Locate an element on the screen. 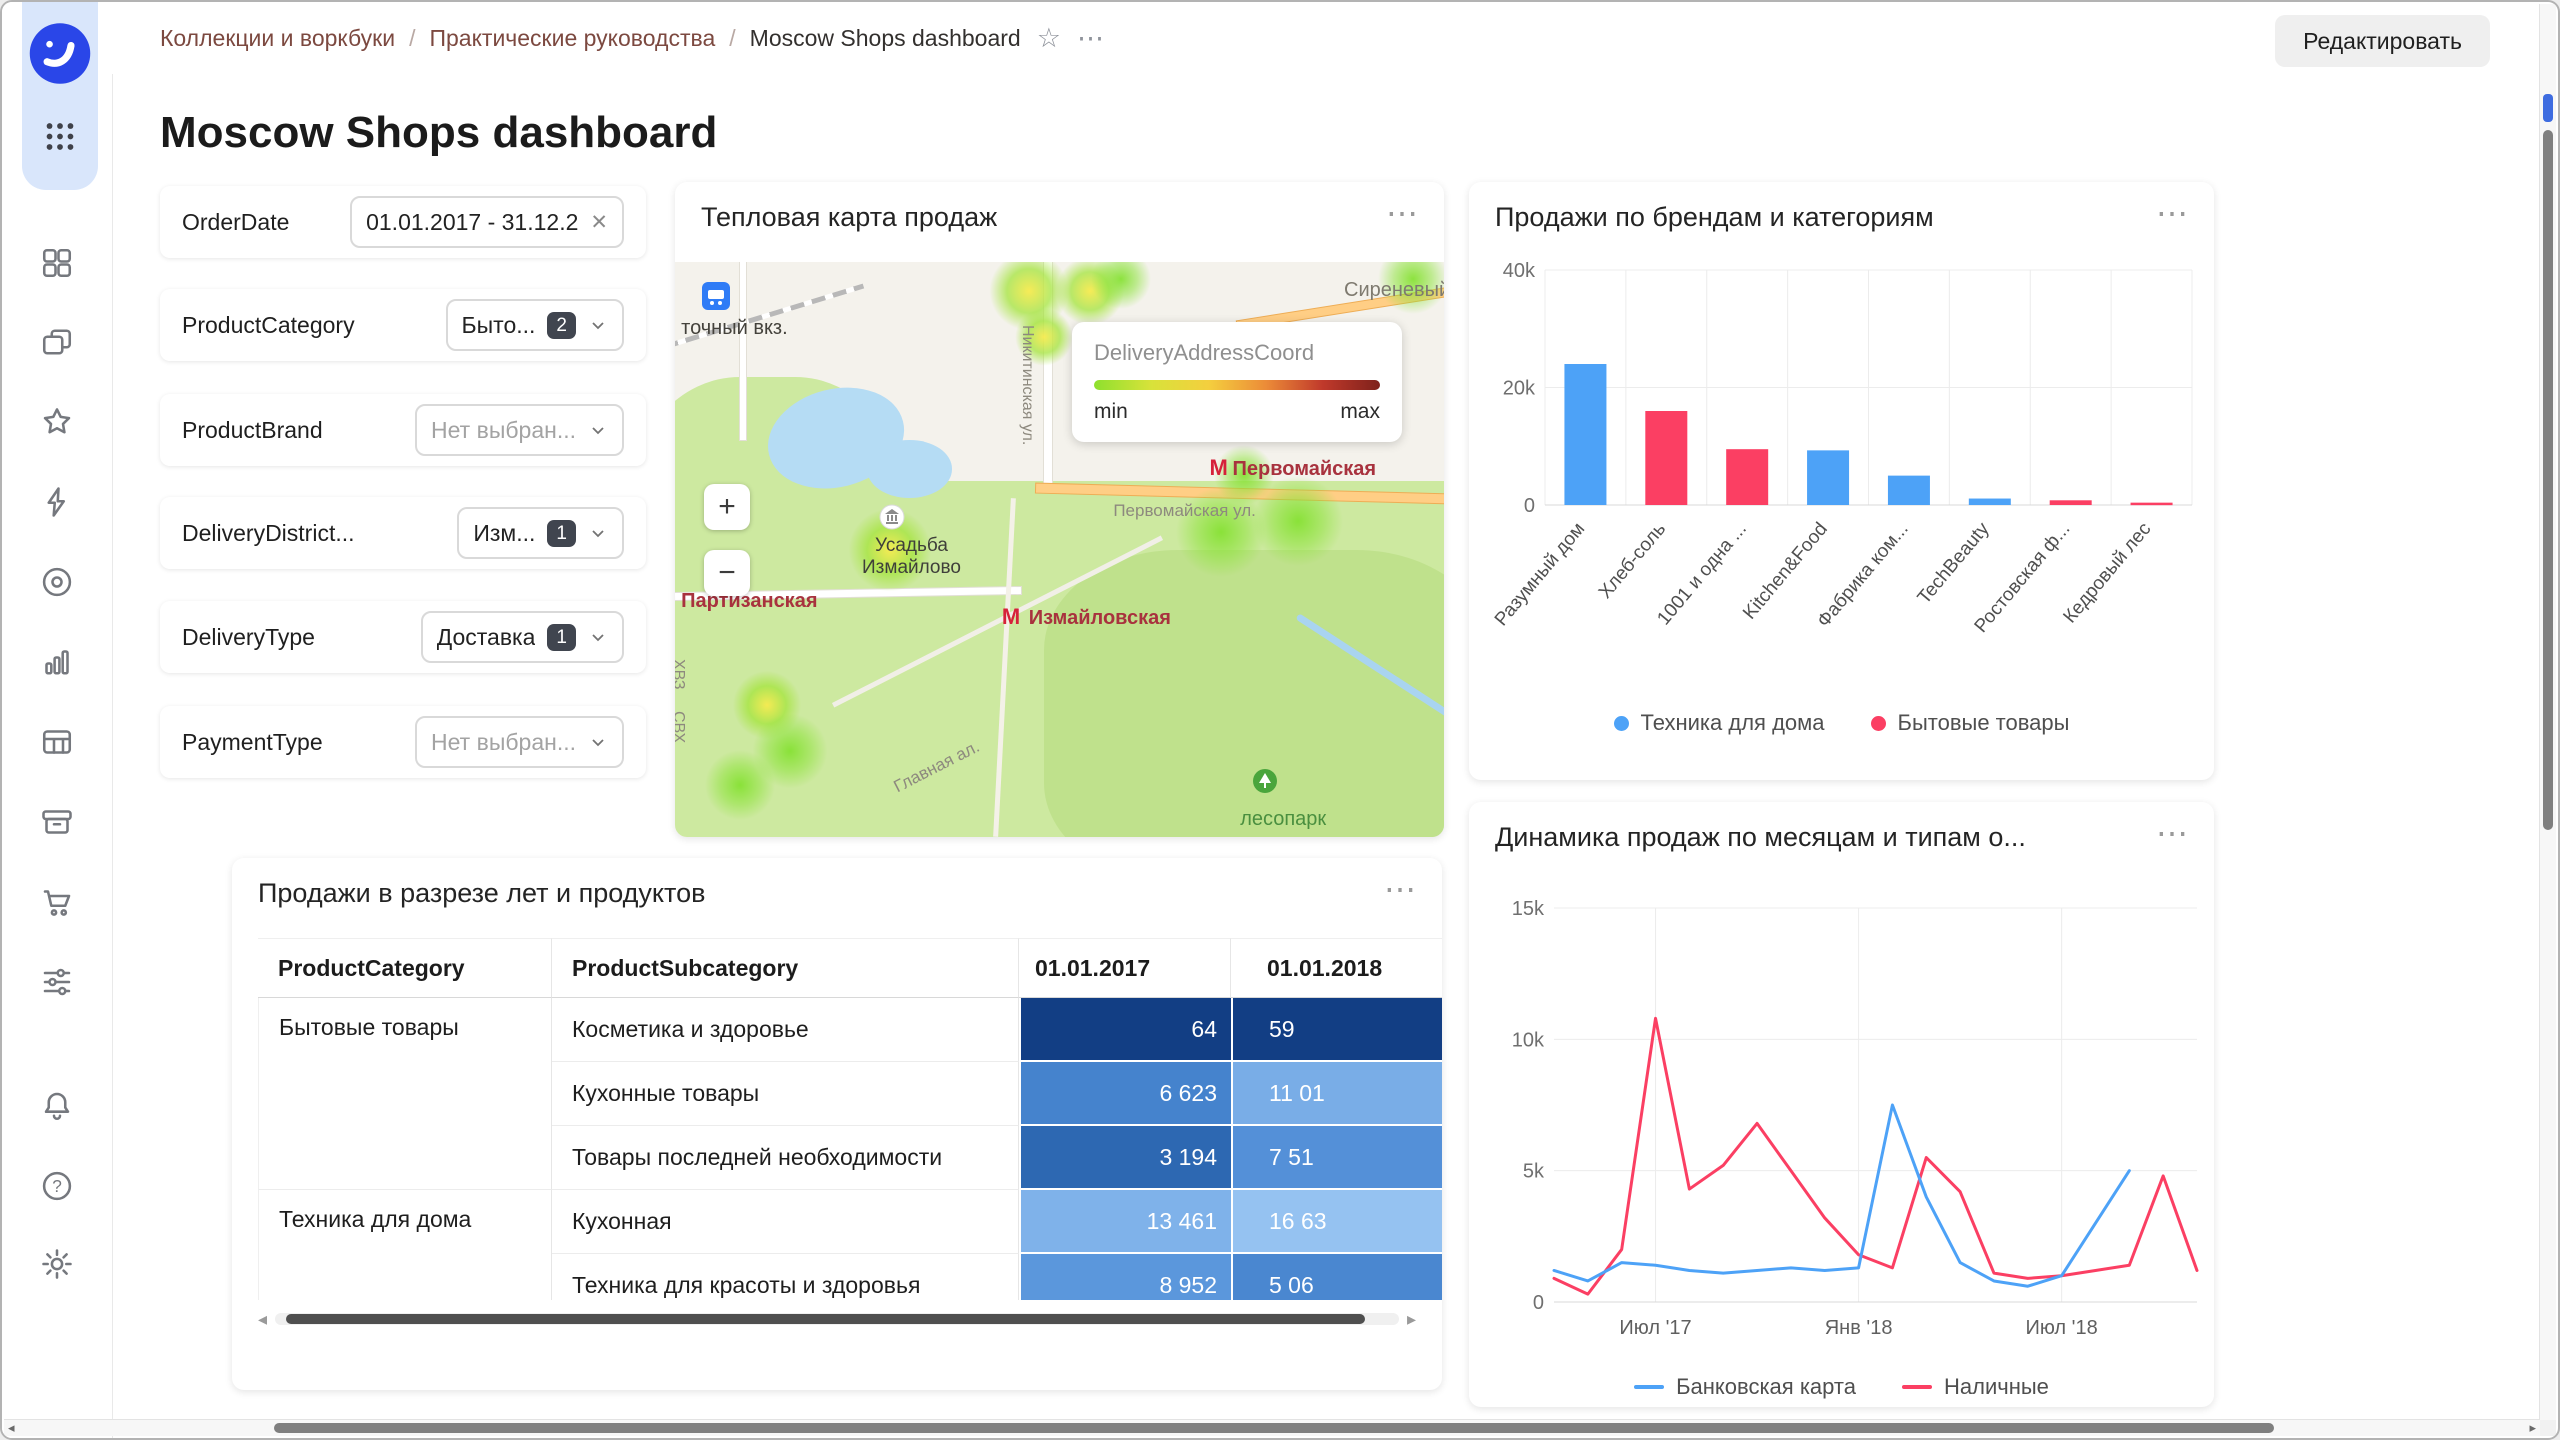 The height and width of the screenshot is (1440, 2560). svg-text: 15k is located at coordinates (1528, 909).